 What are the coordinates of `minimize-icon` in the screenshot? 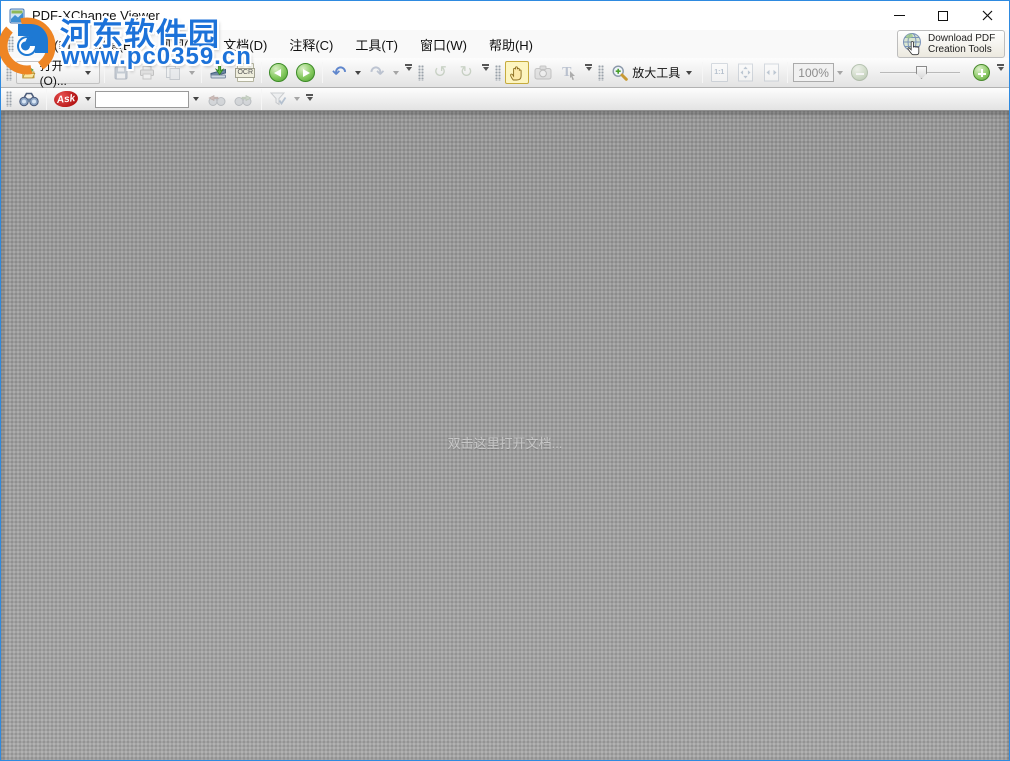 It's located at (899, 15).